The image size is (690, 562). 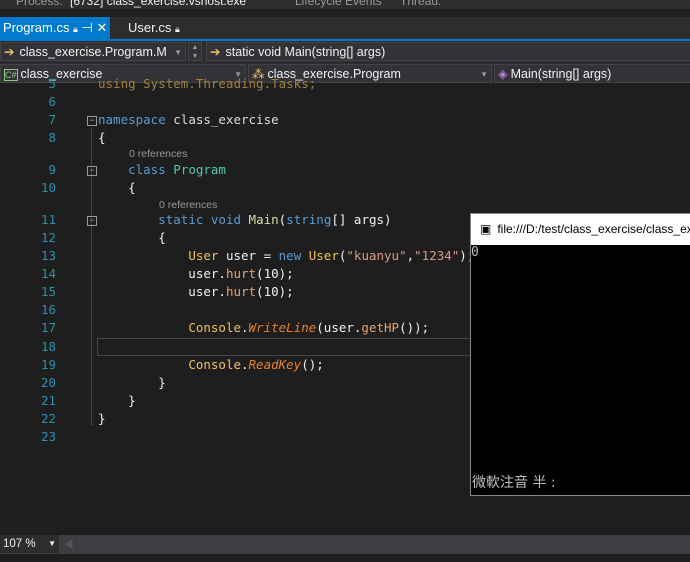 I want to click on ime-status: 微軟注音 半 :, so click(x=514, y=483).